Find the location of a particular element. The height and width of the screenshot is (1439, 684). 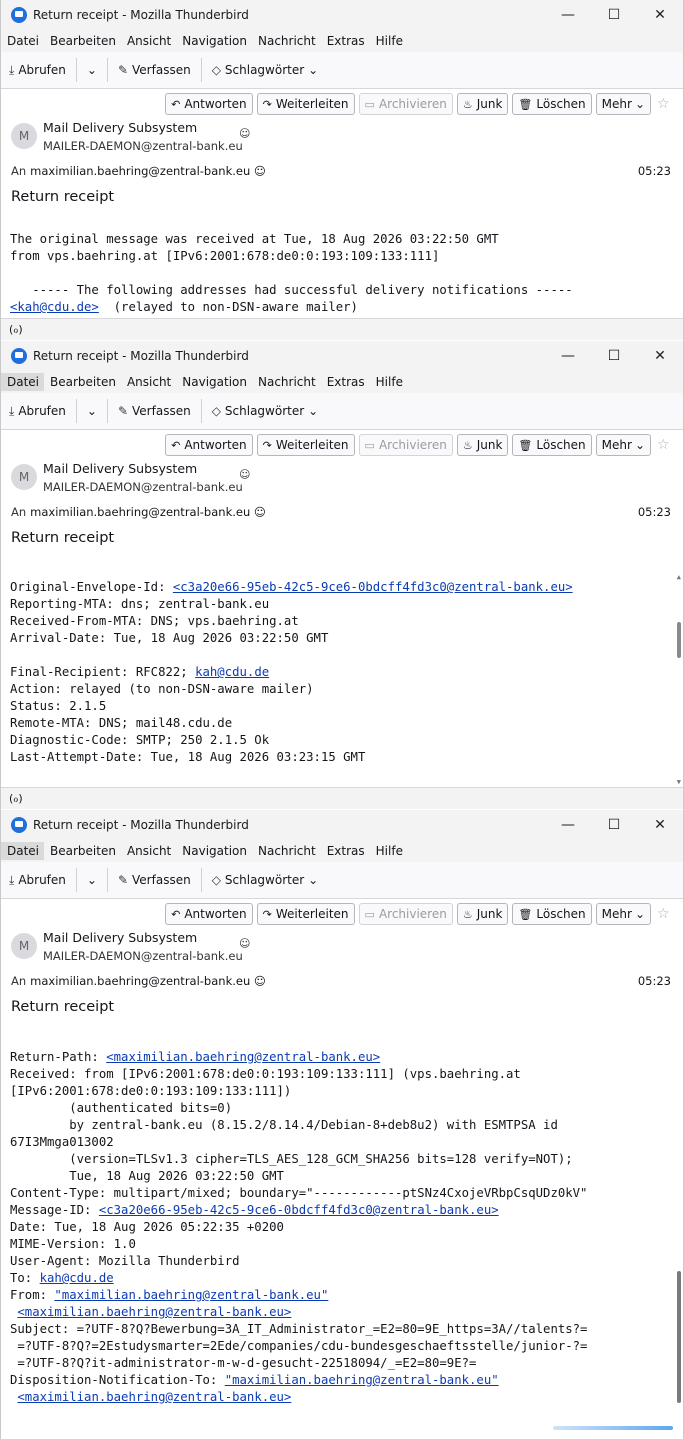

from-link: <maximilian.baehring@zentral-bank.eu> is located at coordinates (154, 1312).